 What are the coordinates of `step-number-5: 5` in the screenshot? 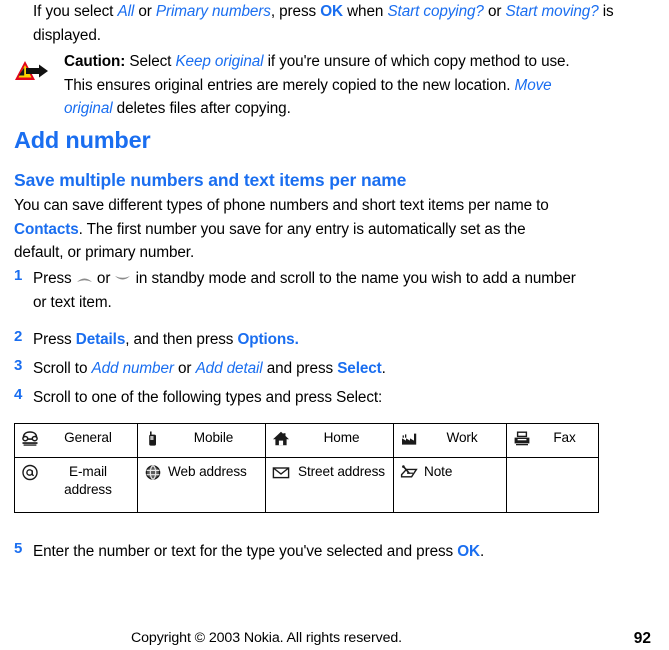 It's located at (18, 548).